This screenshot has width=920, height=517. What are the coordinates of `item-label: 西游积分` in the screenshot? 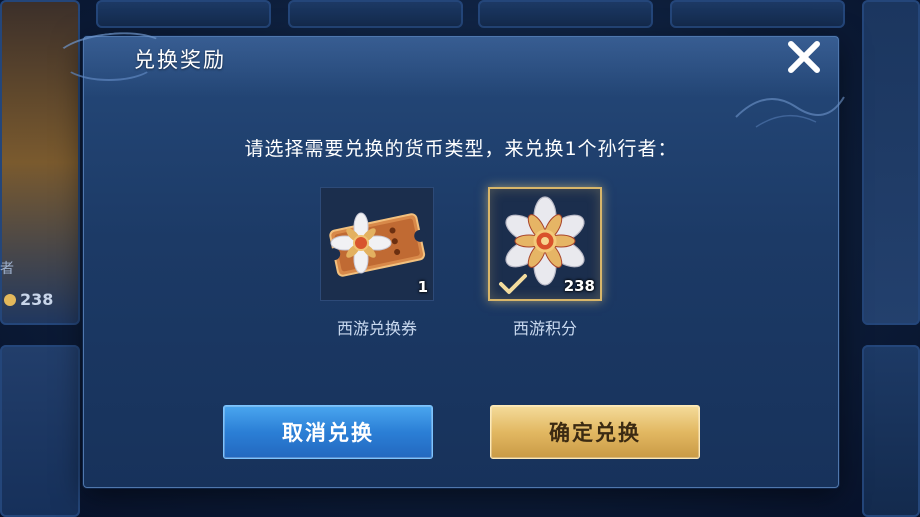 It's located at (544, 328).